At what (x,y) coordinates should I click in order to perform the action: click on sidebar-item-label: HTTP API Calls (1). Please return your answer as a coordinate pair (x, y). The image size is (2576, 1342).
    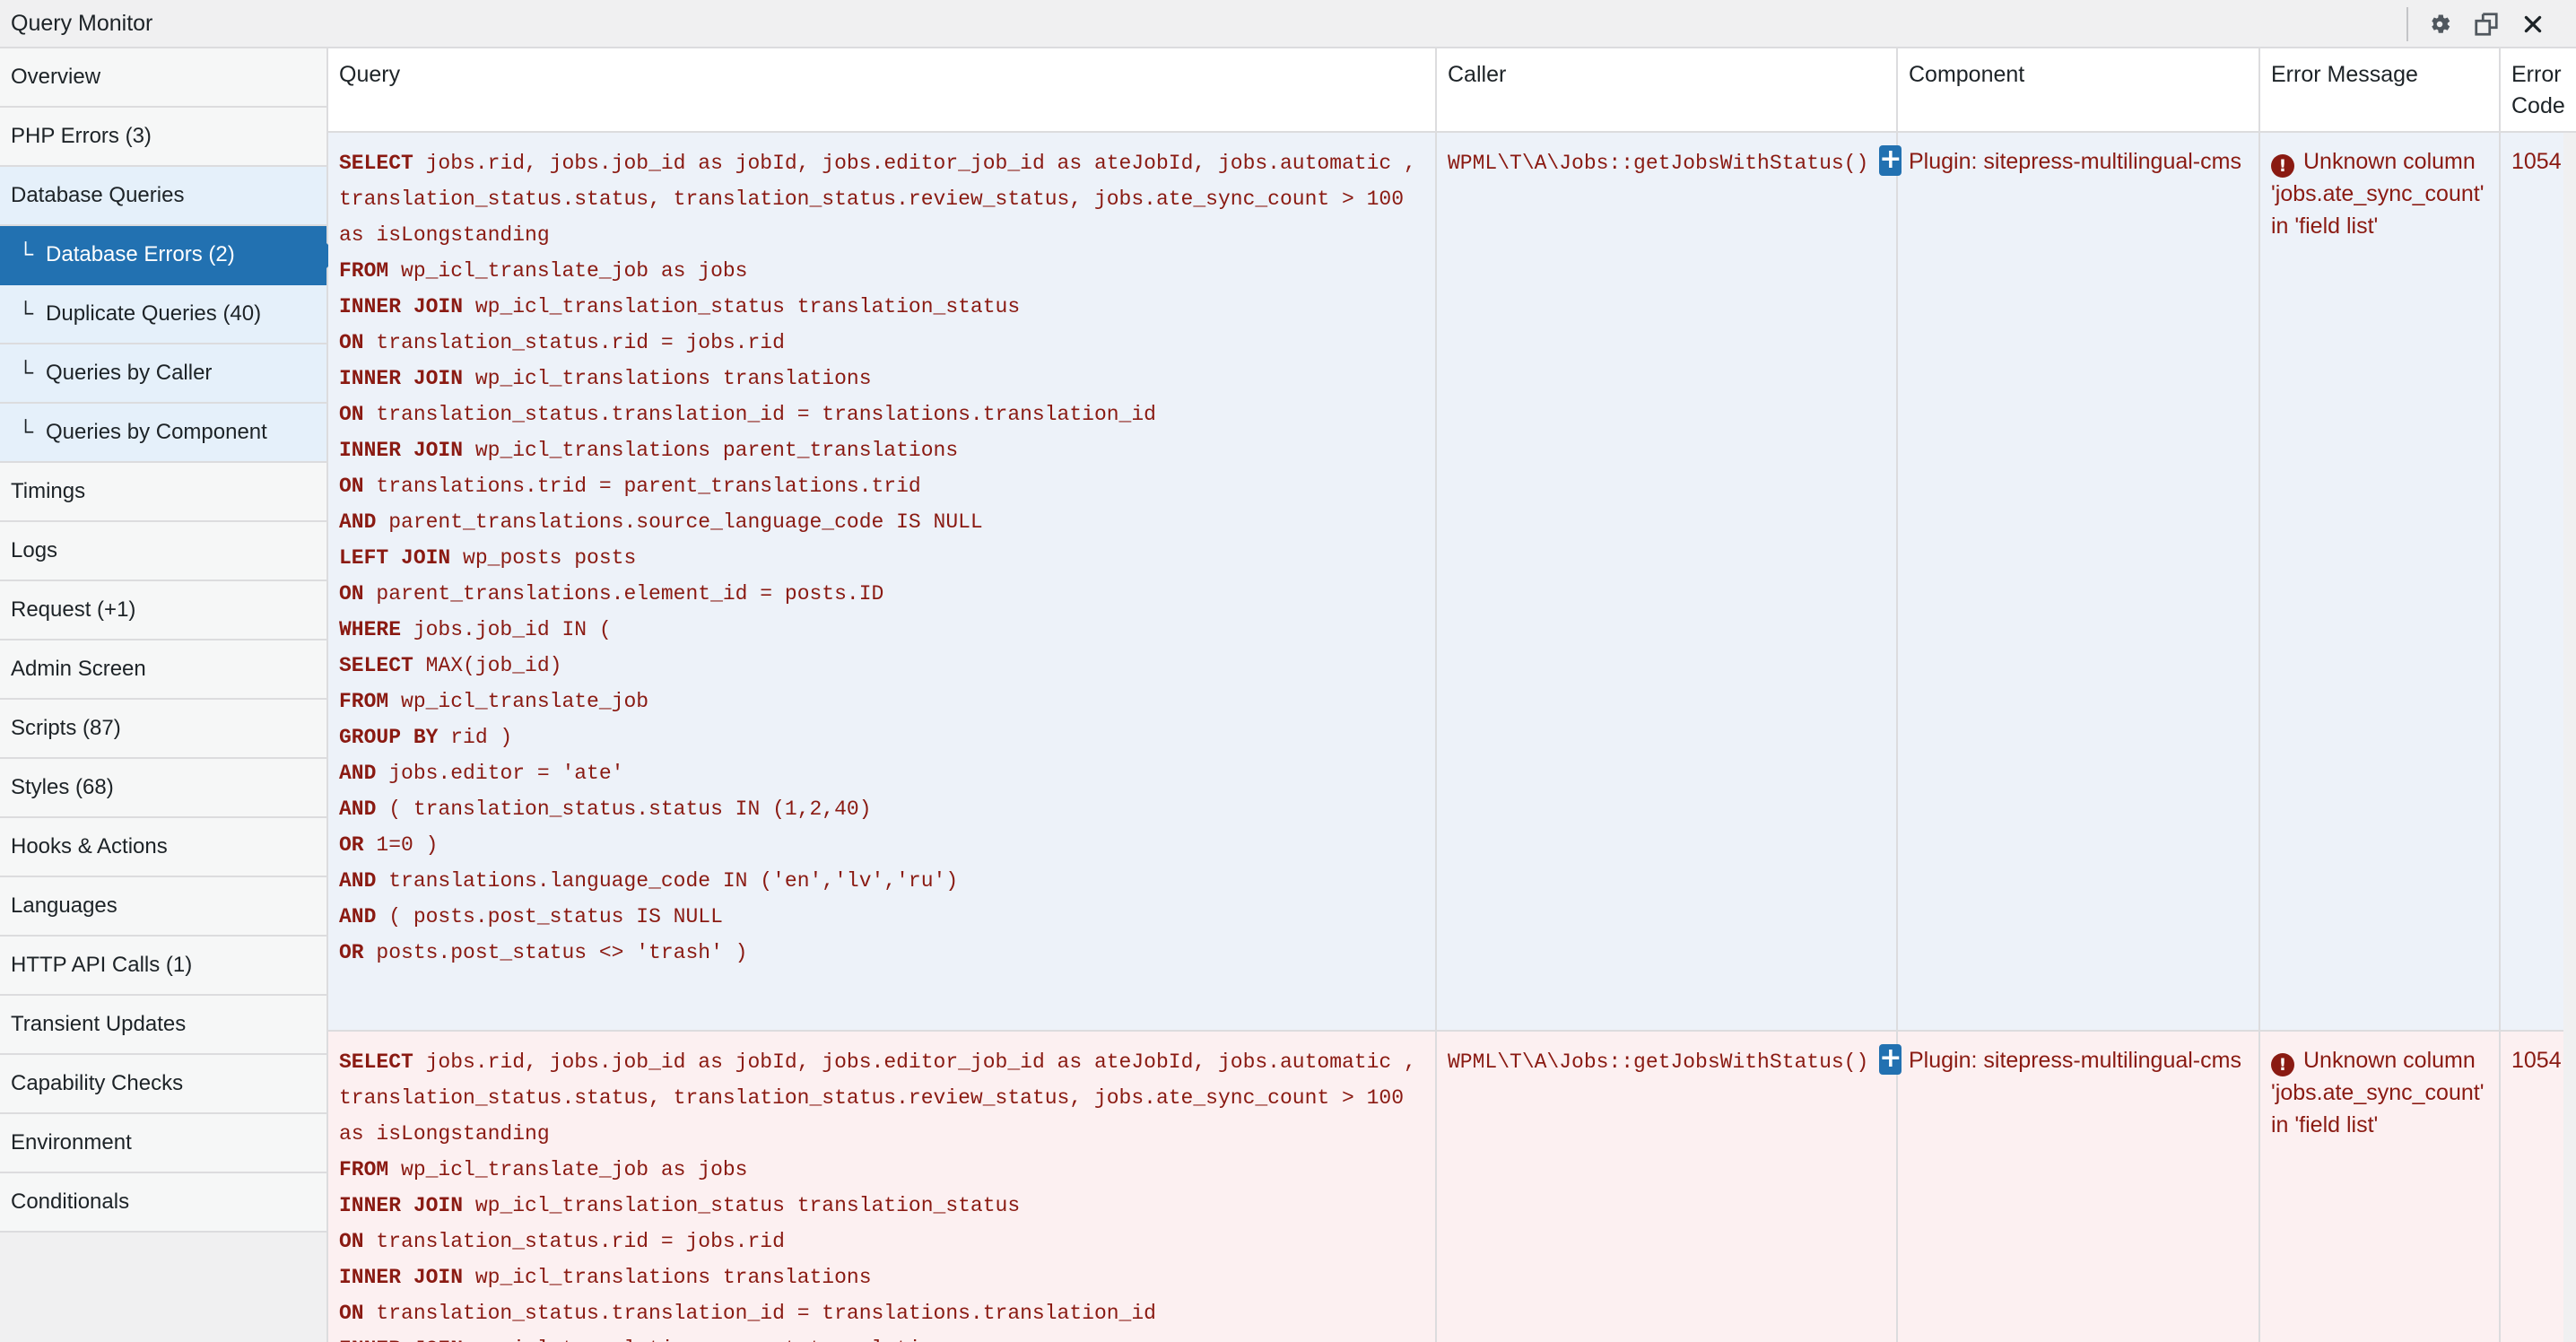
    Looking at the image, I should click on (102, 965).